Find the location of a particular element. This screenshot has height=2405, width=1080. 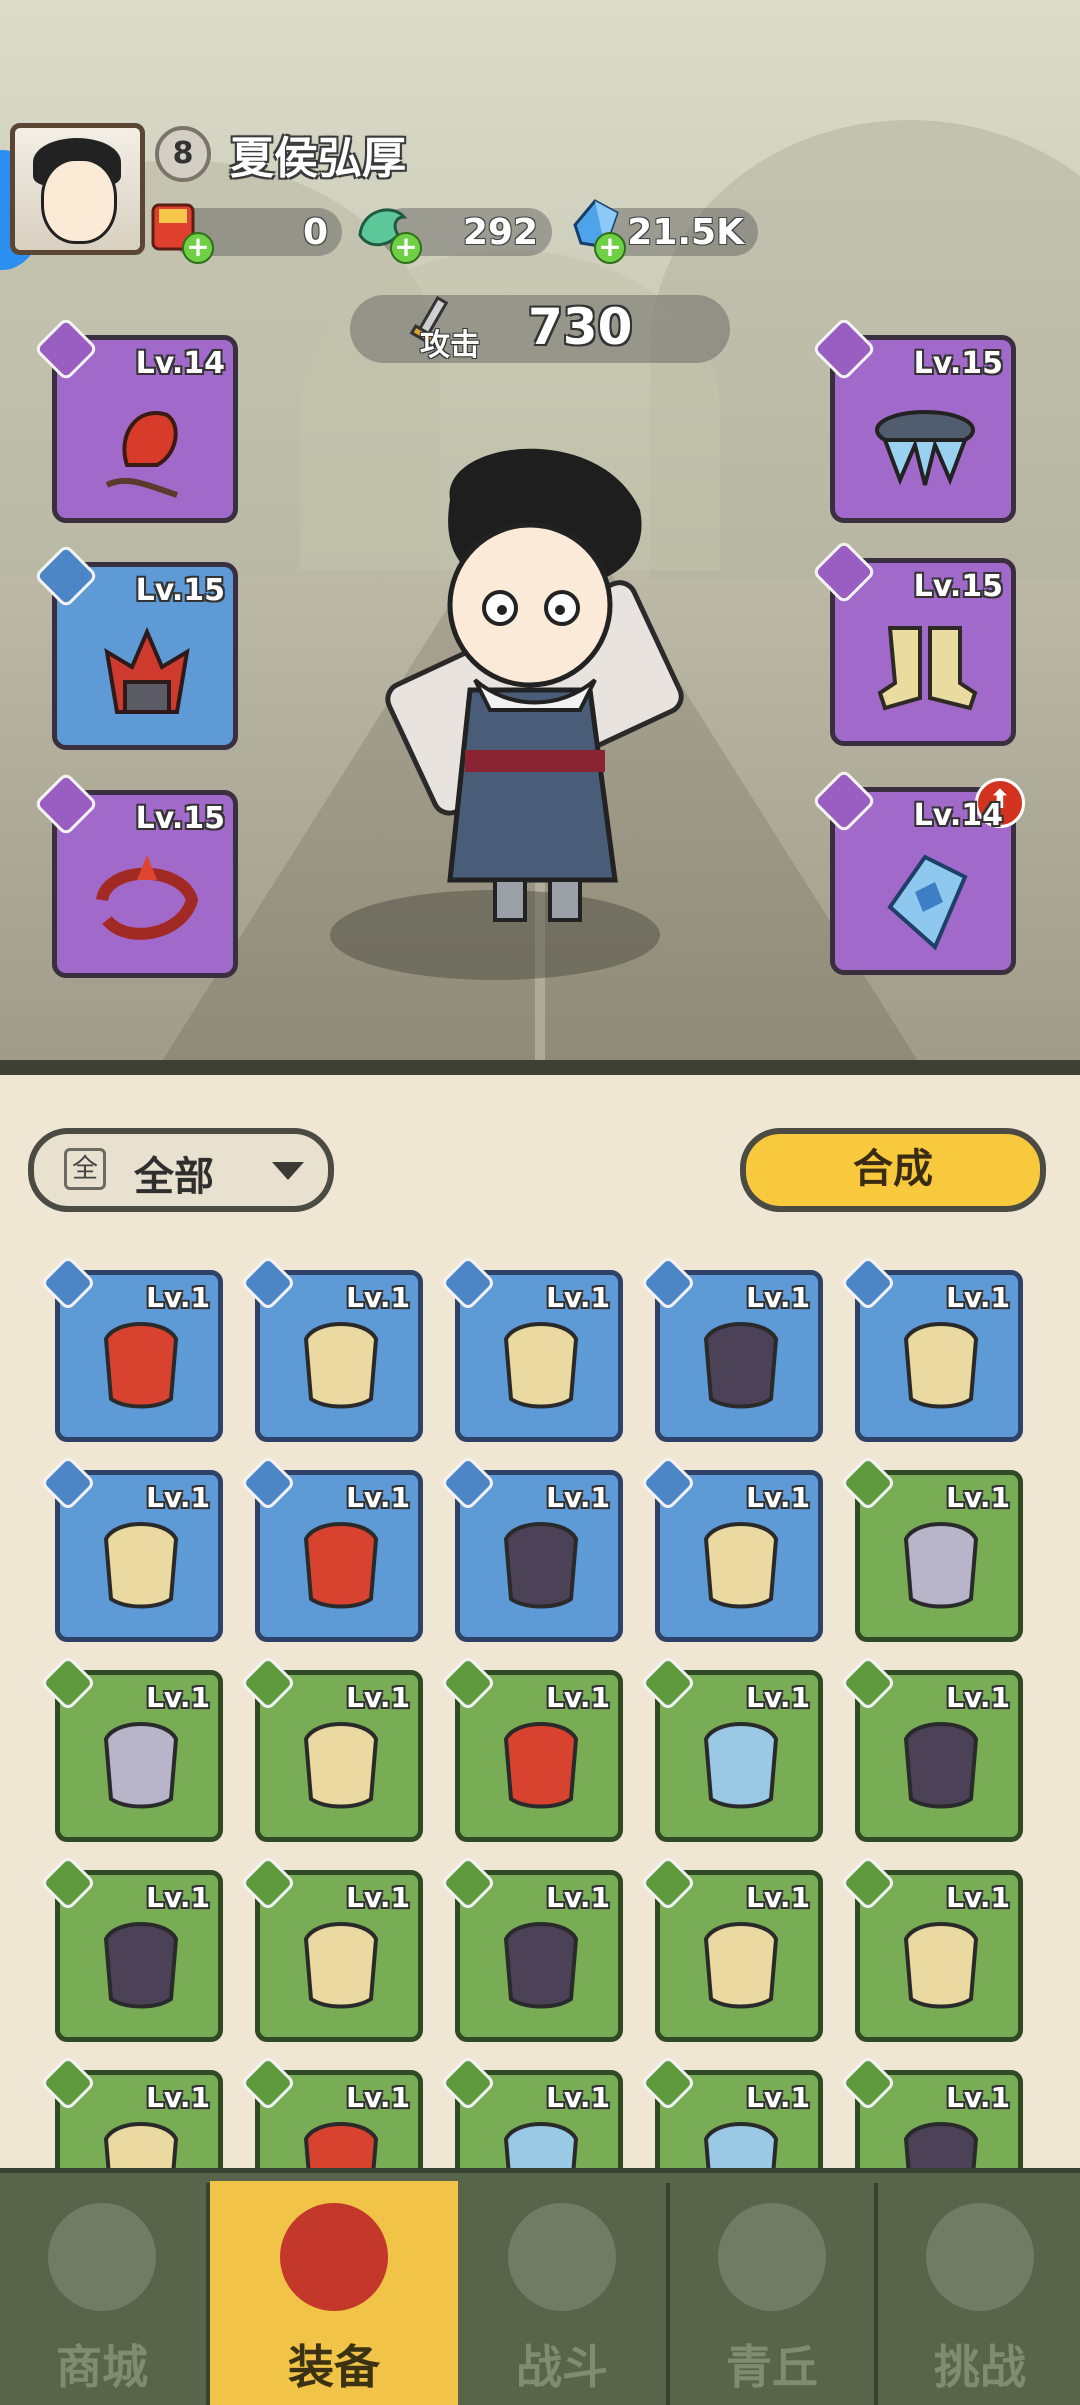

attack-label: 攻击 is located at coordinates (450, 345).